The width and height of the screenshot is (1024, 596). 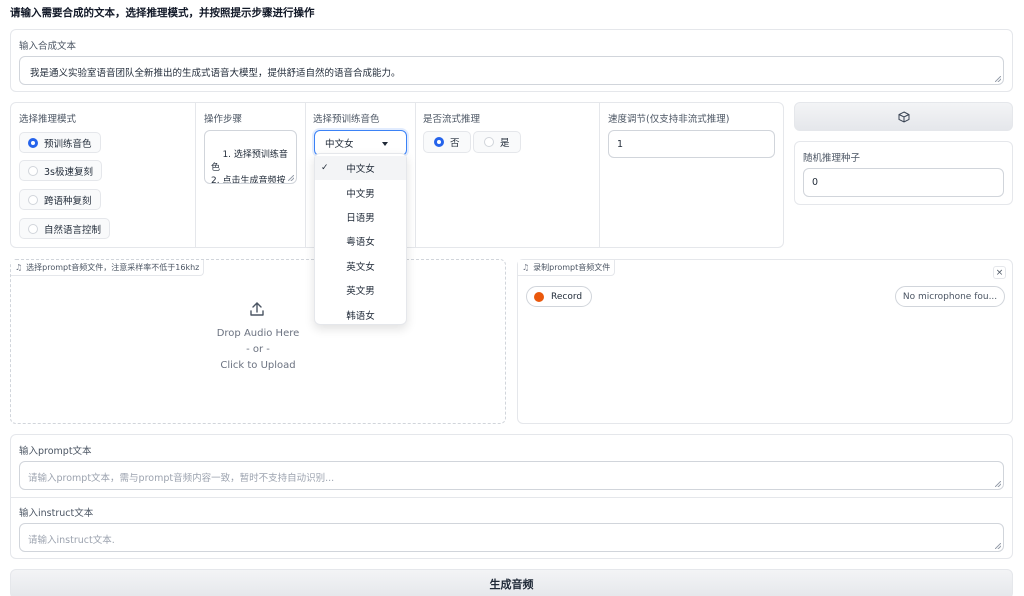 I want to click on voice-option: 中文男, so click(x=360, y=192).